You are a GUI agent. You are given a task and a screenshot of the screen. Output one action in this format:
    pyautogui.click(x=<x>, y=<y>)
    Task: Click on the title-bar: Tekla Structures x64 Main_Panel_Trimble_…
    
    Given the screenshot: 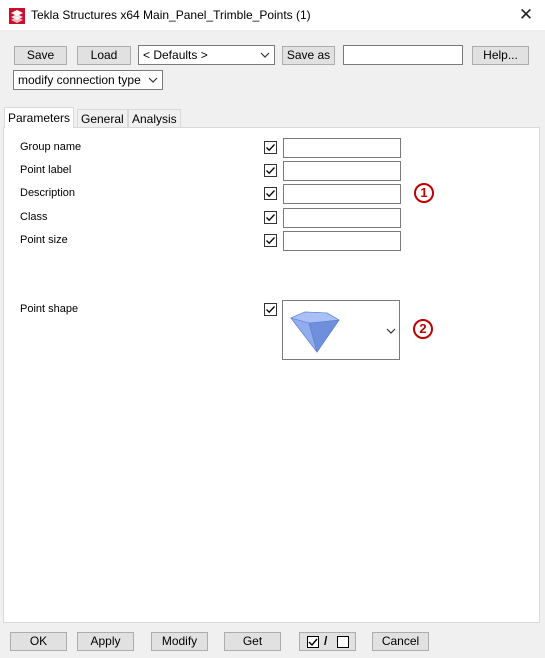 What is the action you would take?
    pyautogui.click(x=272, y=15)
    